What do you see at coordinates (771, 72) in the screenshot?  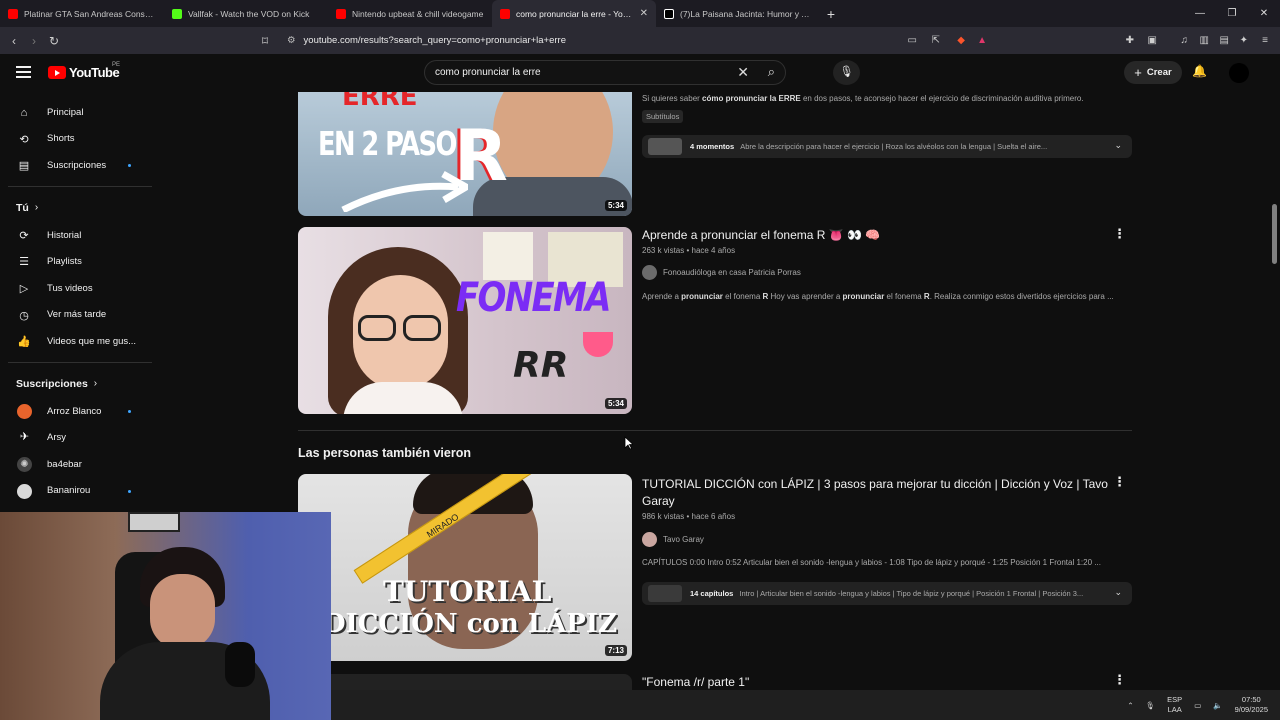 I see `search-icon: ⌕` at bounding box center [771, 72].